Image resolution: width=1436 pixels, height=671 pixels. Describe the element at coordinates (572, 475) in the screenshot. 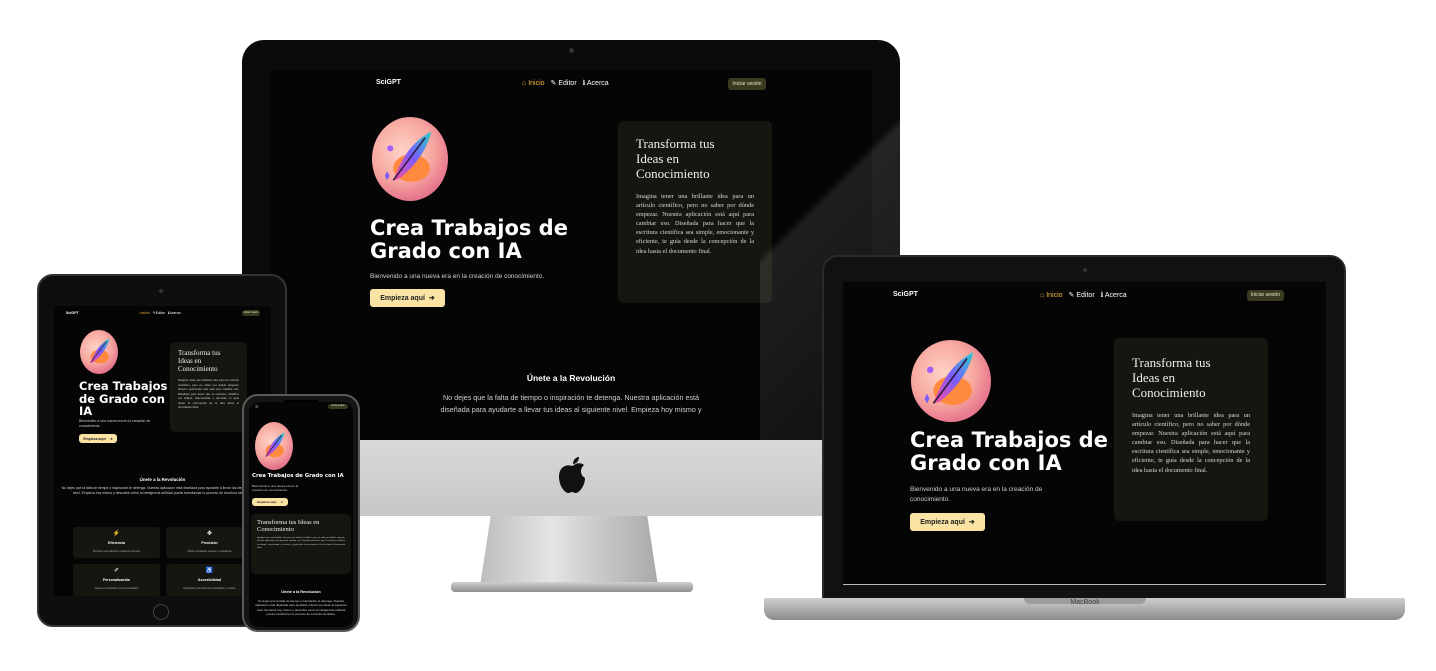

I see `apple-logo-icon` at that location.